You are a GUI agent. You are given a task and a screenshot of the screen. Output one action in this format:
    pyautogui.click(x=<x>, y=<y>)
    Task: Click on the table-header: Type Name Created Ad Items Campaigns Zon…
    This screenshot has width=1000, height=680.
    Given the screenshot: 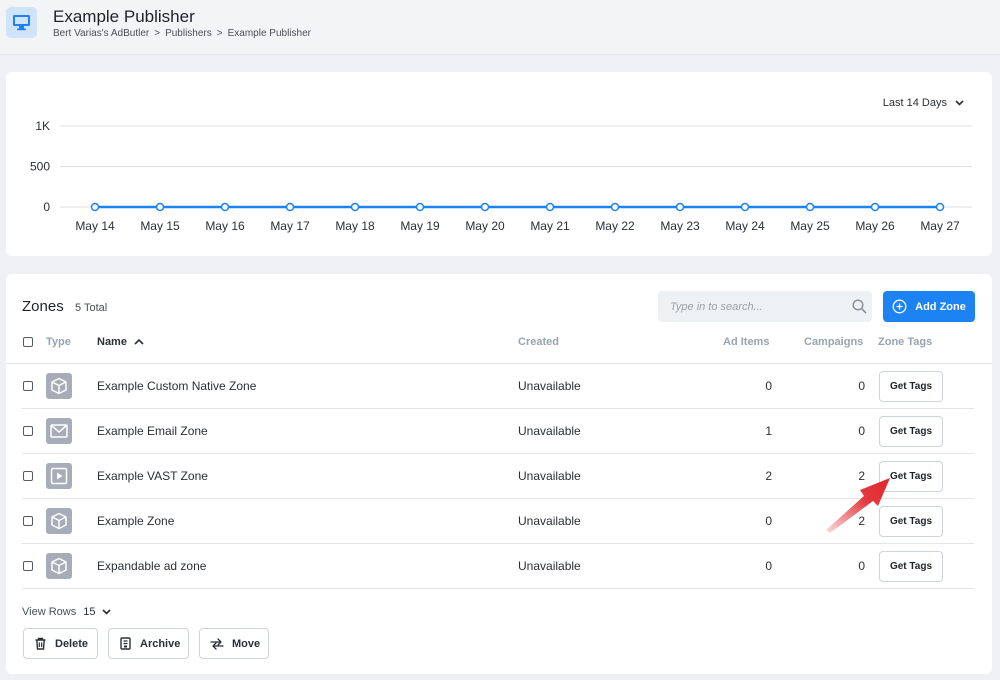 What is the action you would take?
    pyautogui.click(x=499, y=347)
    